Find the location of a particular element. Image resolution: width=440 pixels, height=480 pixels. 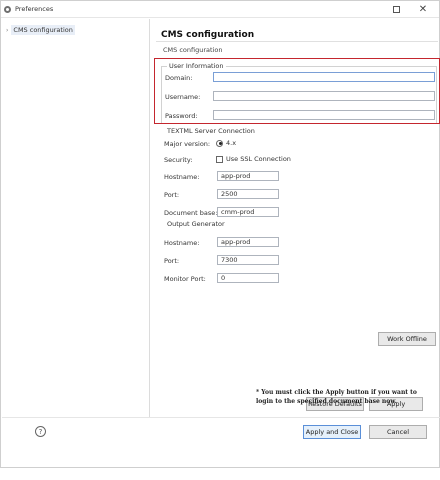

app-icon is located at coordinates (7, 9).